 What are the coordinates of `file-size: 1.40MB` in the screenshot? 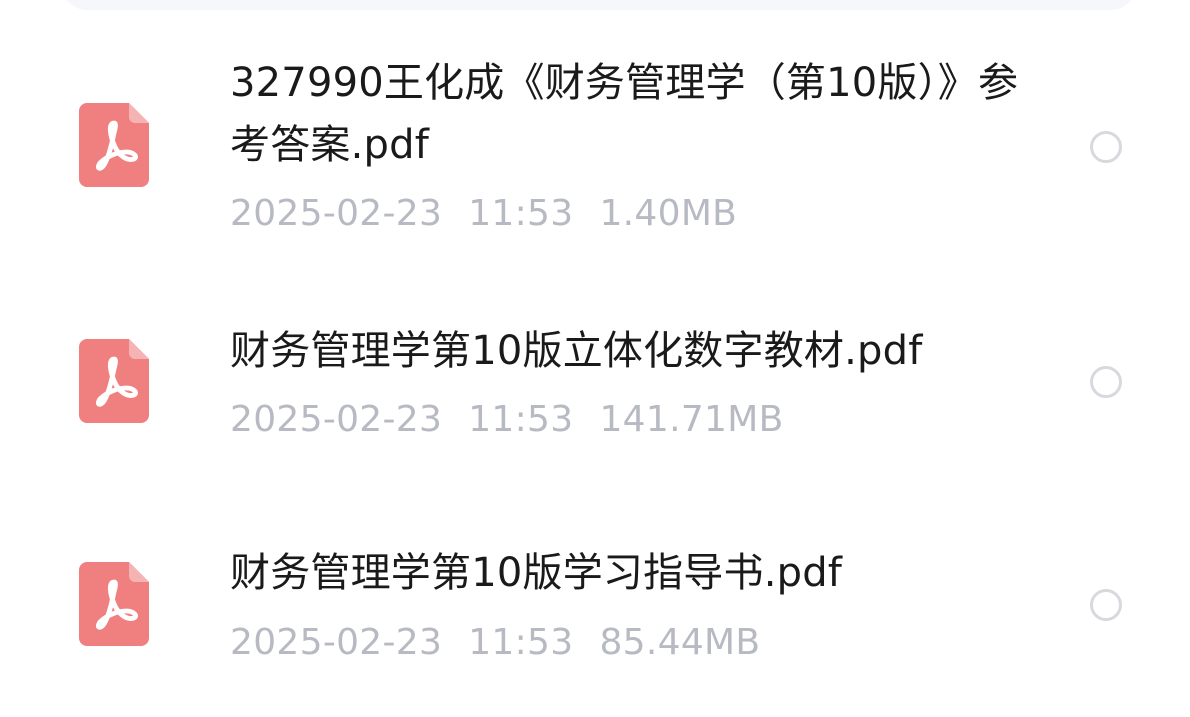 It's located at (668, 213).